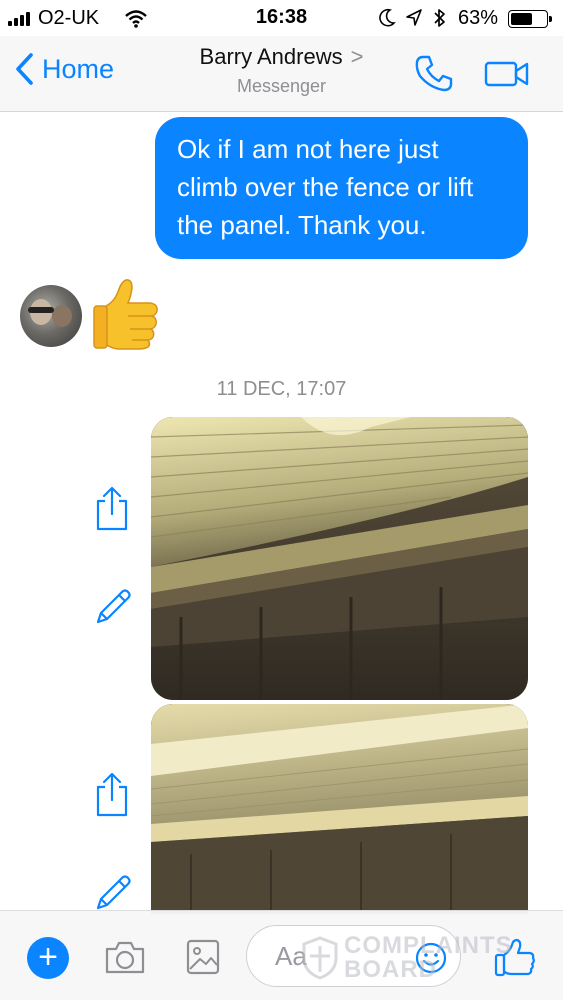 This screenshot has width=563, height=1000. I want to click on message-timestamp: 11 DEC, 17:07, so click(281, 389).